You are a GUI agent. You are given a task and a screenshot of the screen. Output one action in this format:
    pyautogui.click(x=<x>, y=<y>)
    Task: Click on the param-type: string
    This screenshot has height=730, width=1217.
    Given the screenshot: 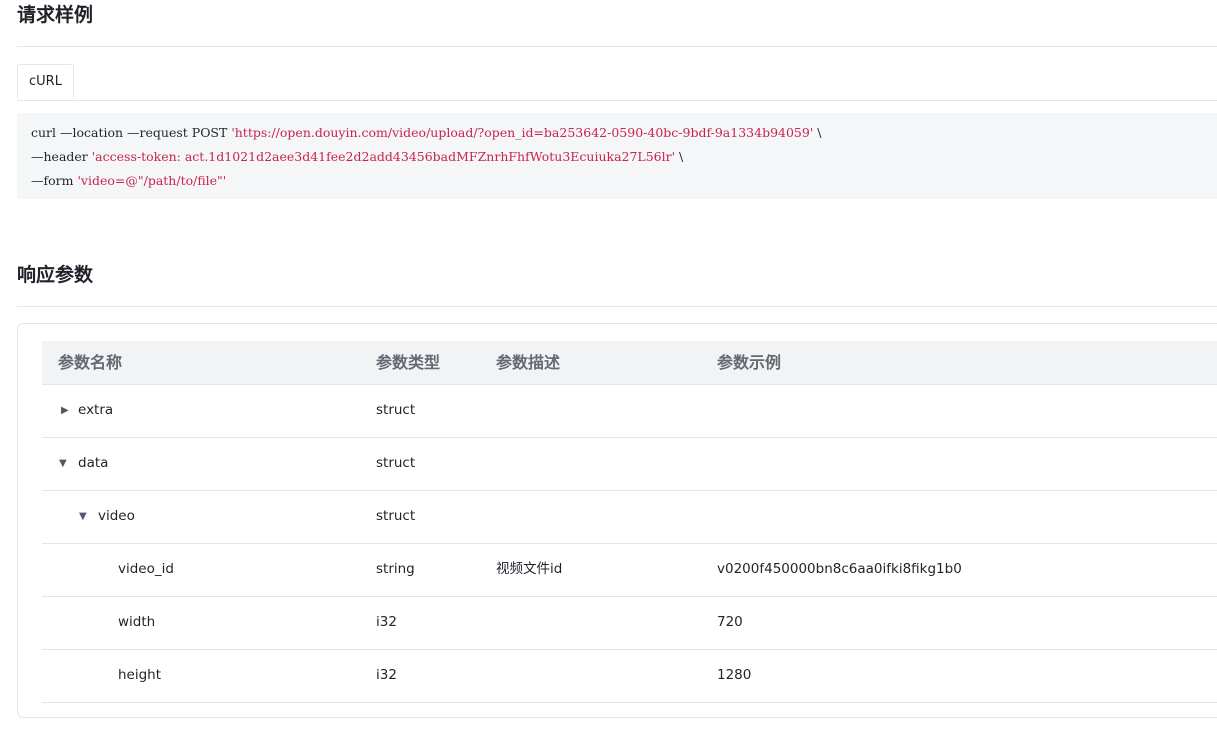 What is the action you would take?
    pyautogui.click(x=395, y=569)
    